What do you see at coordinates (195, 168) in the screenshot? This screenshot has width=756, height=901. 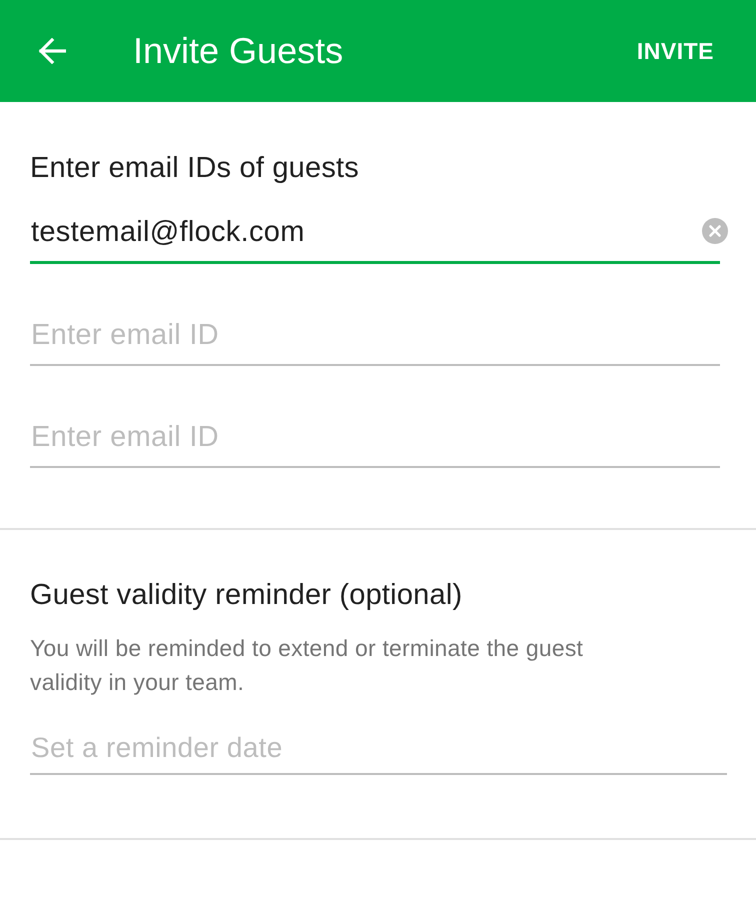 I see `section-label: Enter email IDs of guests` at bounding box center [195, 168].